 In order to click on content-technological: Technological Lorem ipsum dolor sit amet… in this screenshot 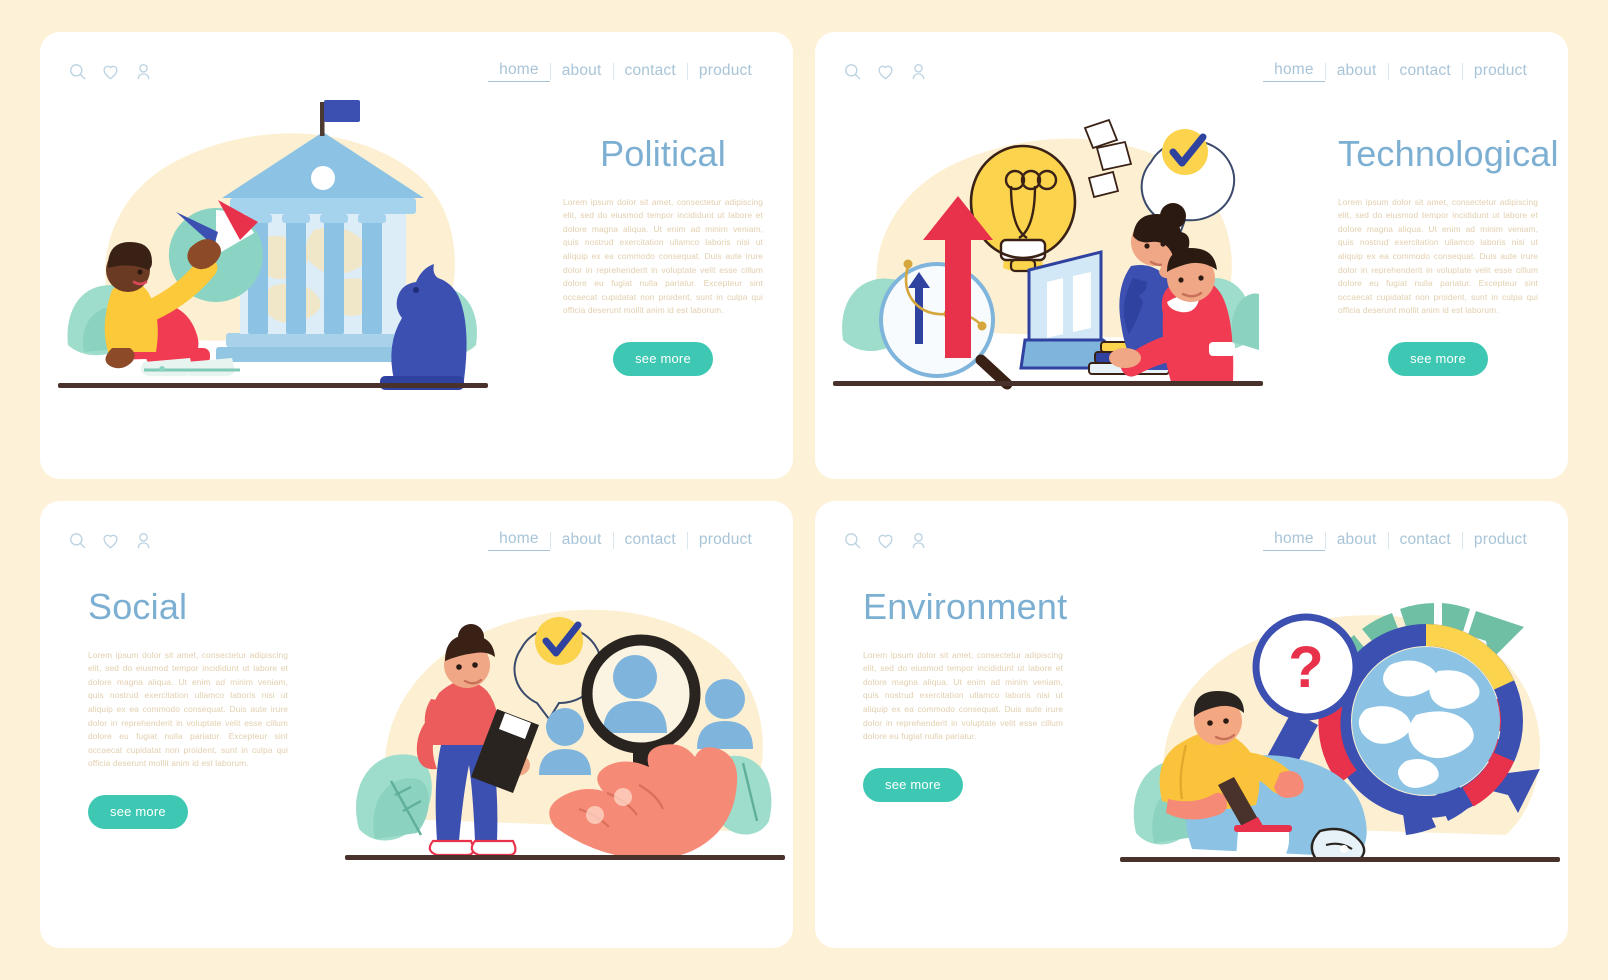, I will do `click(1448, 255)`.